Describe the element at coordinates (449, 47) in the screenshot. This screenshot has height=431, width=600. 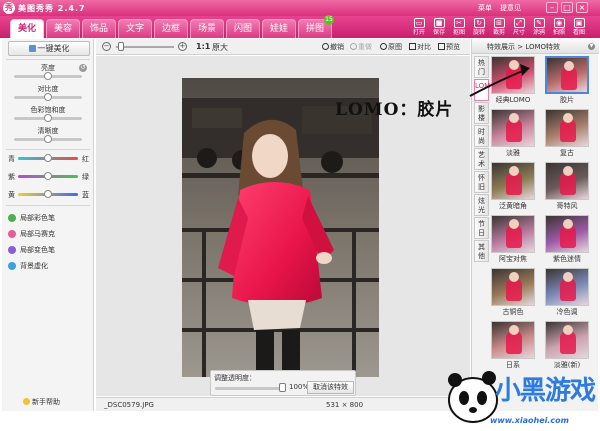
I see `preview-button: 预览` at that location.